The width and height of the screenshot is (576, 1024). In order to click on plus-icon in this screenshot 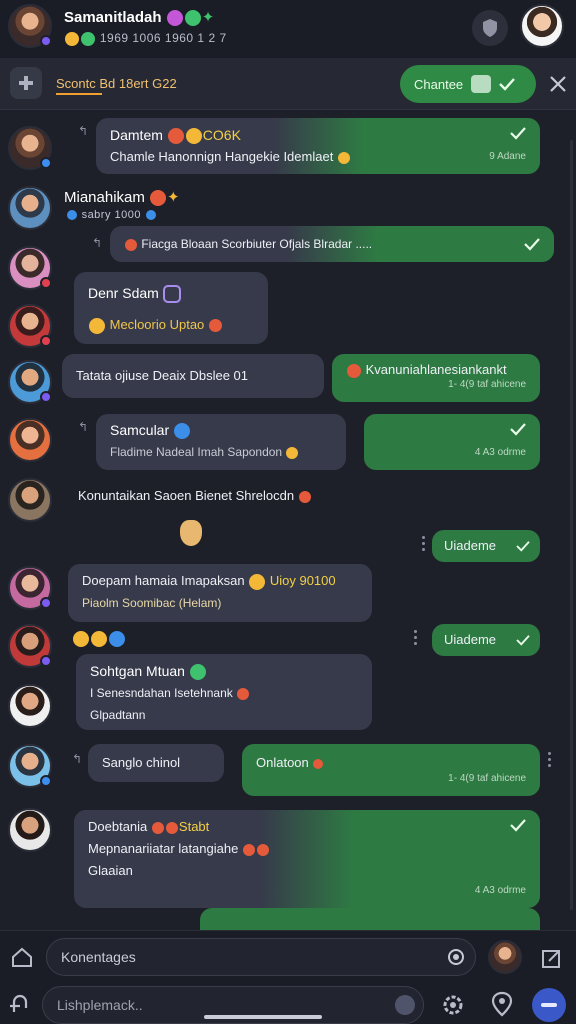, I will do `click(26, 83)`.